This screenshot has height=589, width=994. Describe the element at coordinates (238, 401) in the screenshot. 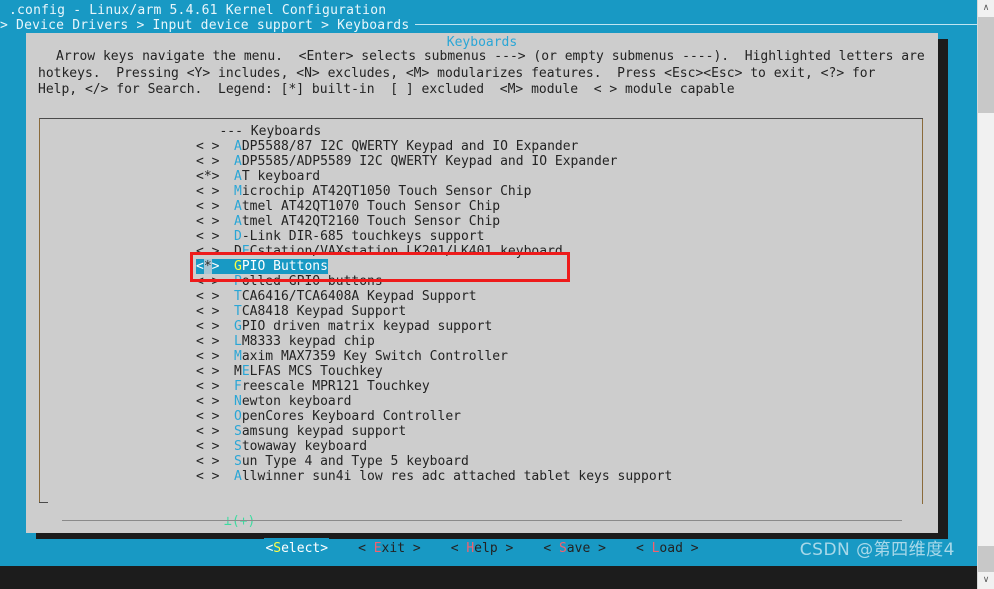

I see `menu-item-hotkey-letter: N` at that location.